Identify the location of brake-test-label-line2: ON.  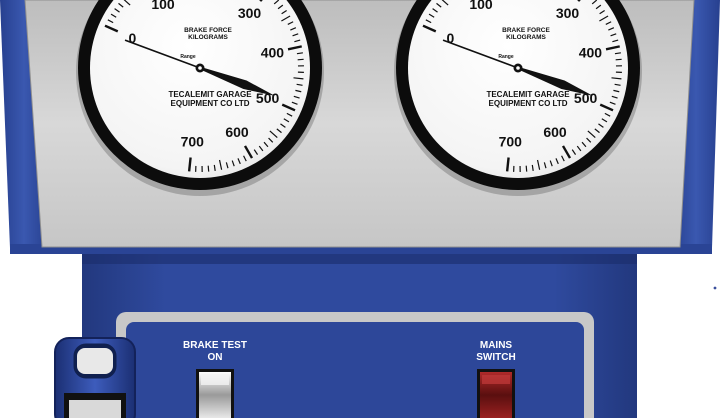
(215, 357).